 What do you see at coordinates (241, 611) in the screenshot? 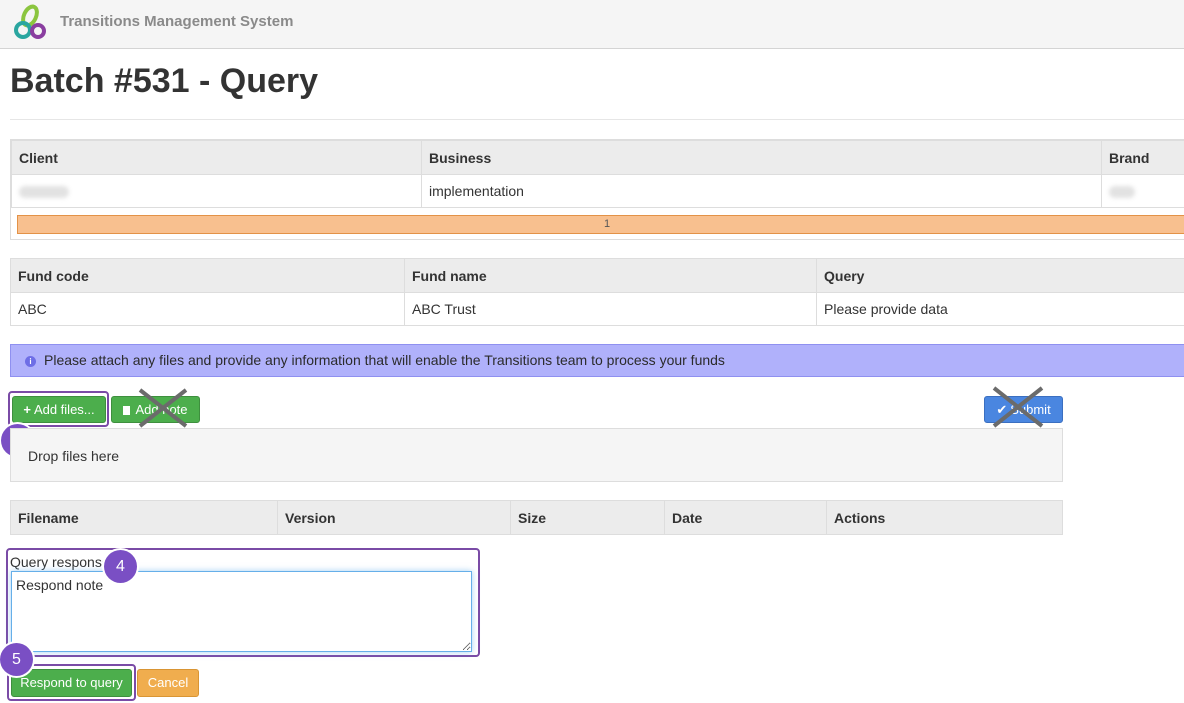
I see `query-response-textarea` at bounding box center [241, 611].